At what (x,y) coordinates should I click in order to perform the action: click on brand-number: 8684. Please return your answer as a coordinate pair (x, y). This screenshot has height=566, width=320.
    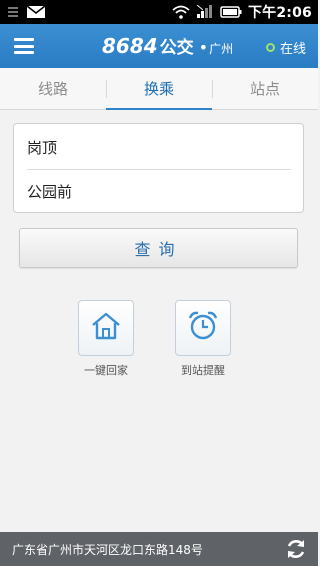
    Looking at the image, I should click on (130, 46).